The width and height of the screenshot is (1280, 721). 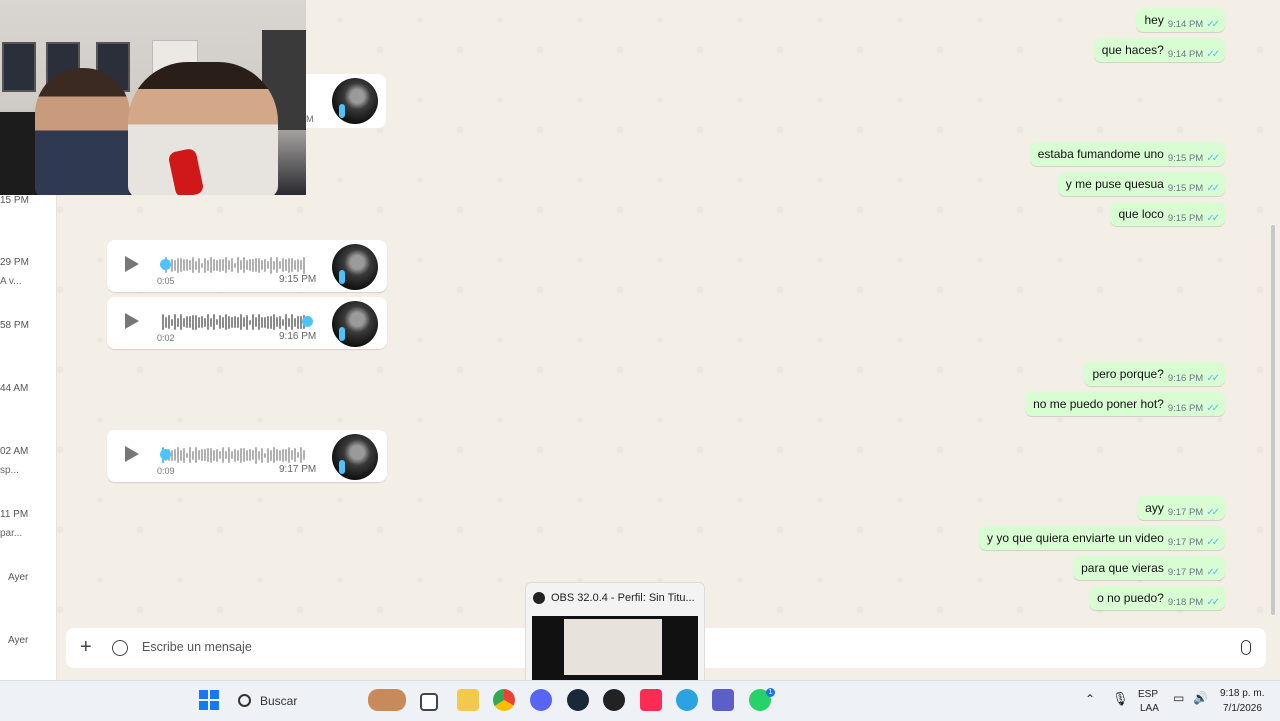 What do you see at coordinates (1120, 699) in the screenshot?
I see `microphone-tray-icon: 🎙` at bounding box center [1120, 699].